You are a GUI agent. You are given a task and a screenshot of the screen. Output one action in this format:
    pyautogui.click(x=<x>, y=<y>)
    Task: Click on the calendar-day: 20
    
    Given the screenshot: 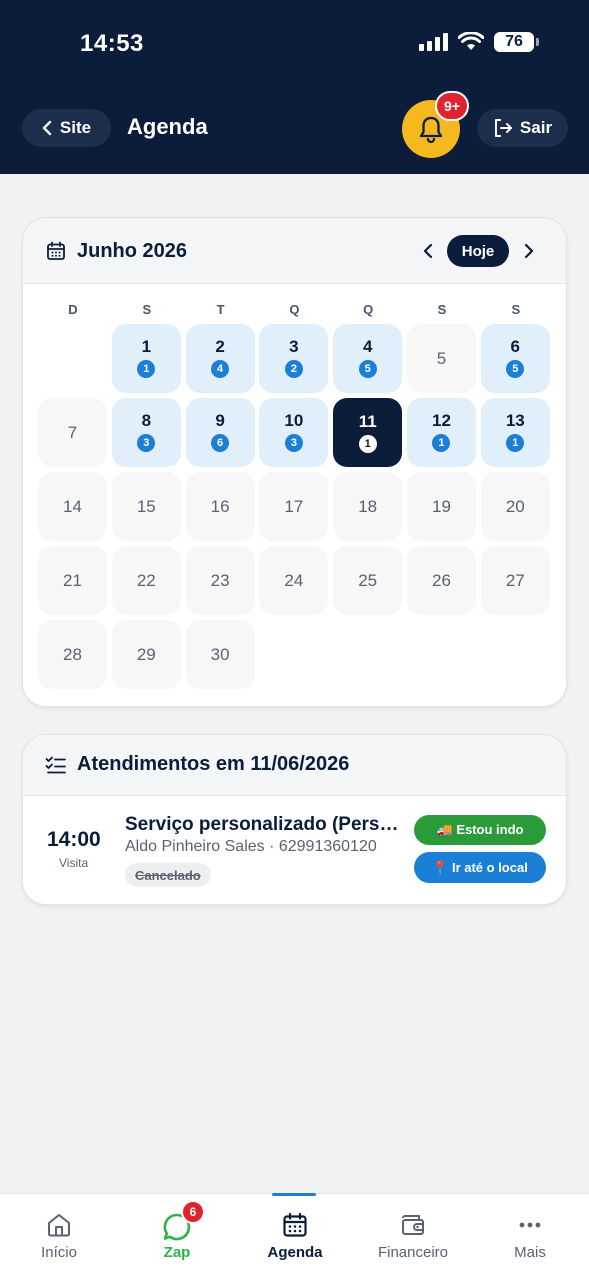 What is the action you would take?
    pyautogui.click(x=515, y=506)
    